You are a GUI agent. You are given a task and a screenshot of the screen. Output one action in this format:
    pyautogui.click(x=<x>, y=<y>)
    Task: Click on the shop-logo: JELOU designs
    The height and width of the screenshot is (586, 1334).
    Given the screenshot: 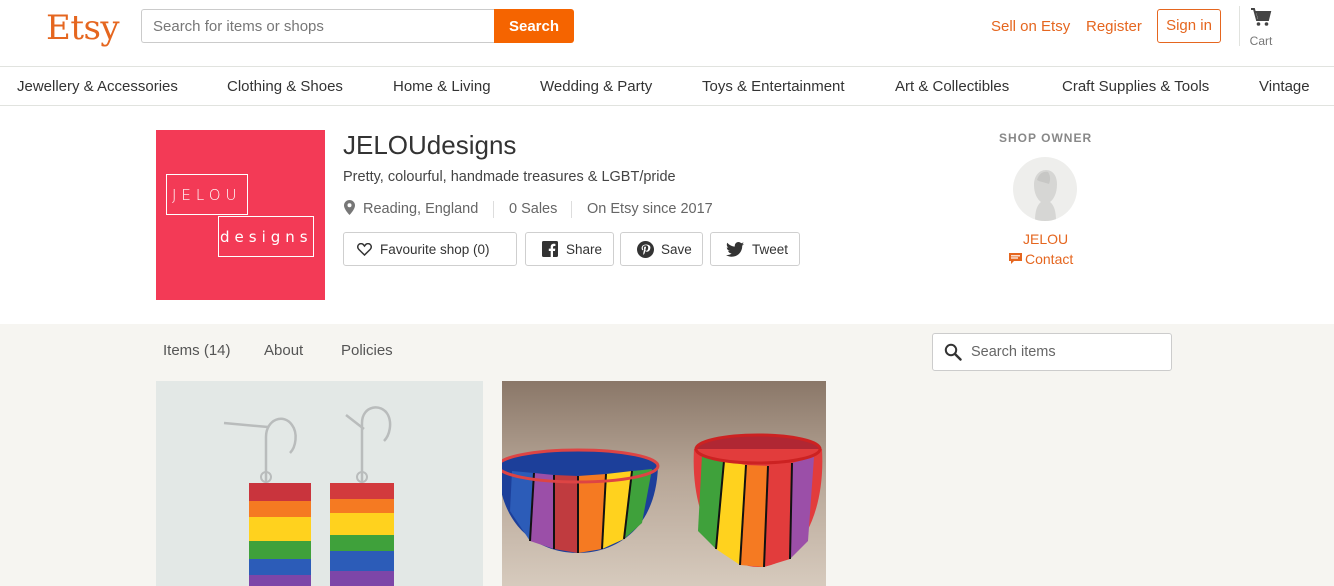 What is the action you would take?
    pyautogui.click(x=240, y=215)
    